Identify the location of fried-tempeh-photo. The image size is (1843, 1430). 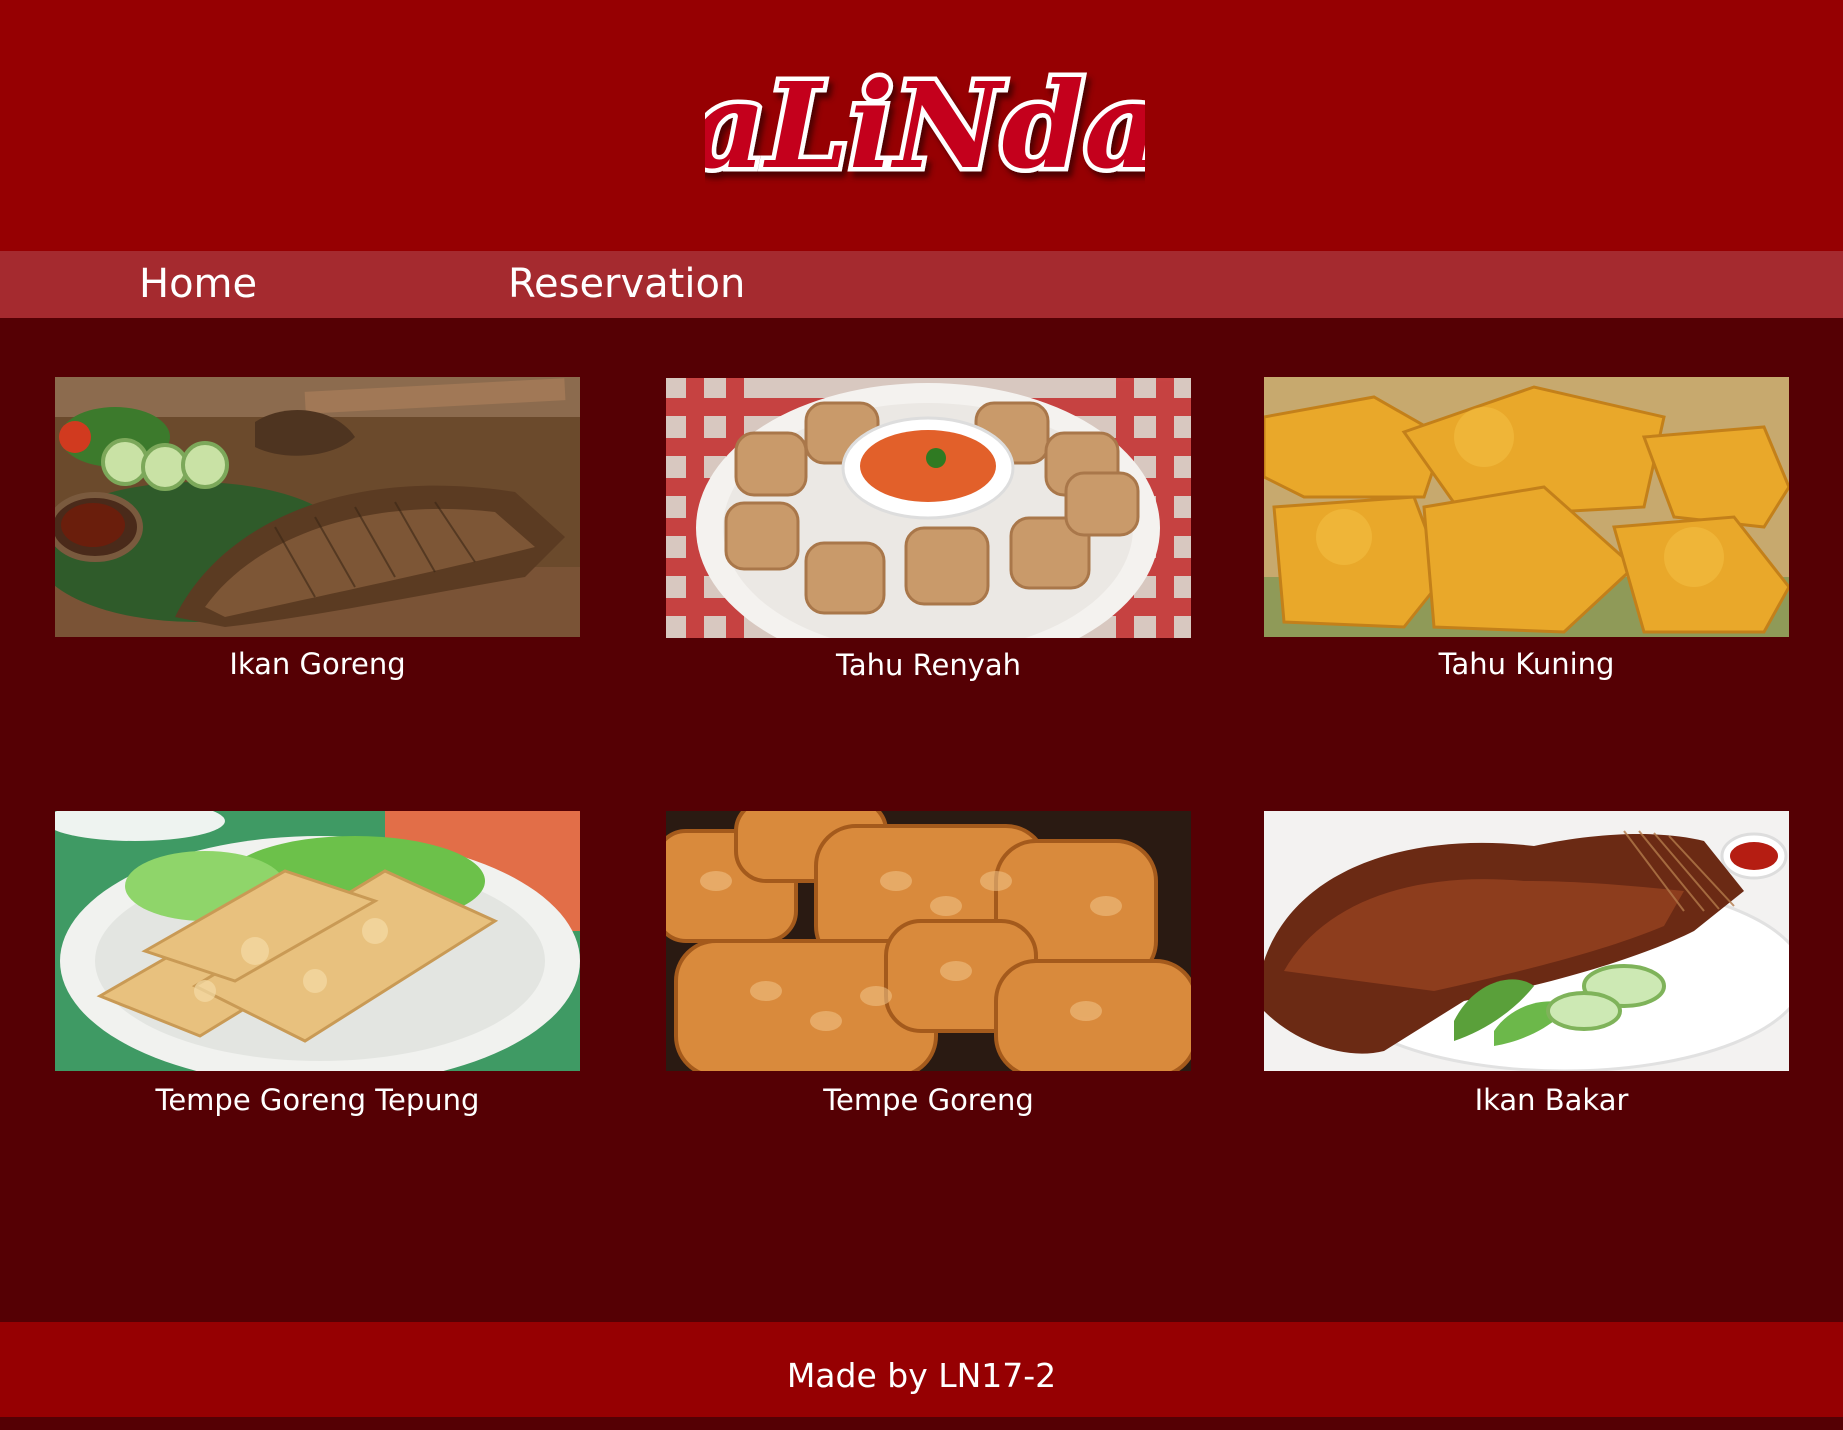
(928, 941).